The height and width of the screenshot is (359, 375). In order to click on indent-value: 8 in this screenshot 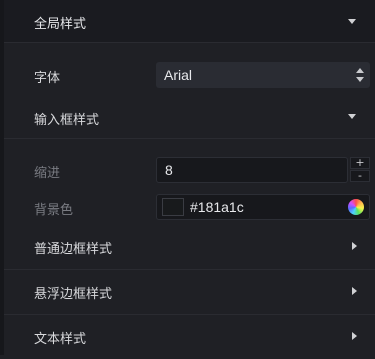, I will do `click(169, 170)`.